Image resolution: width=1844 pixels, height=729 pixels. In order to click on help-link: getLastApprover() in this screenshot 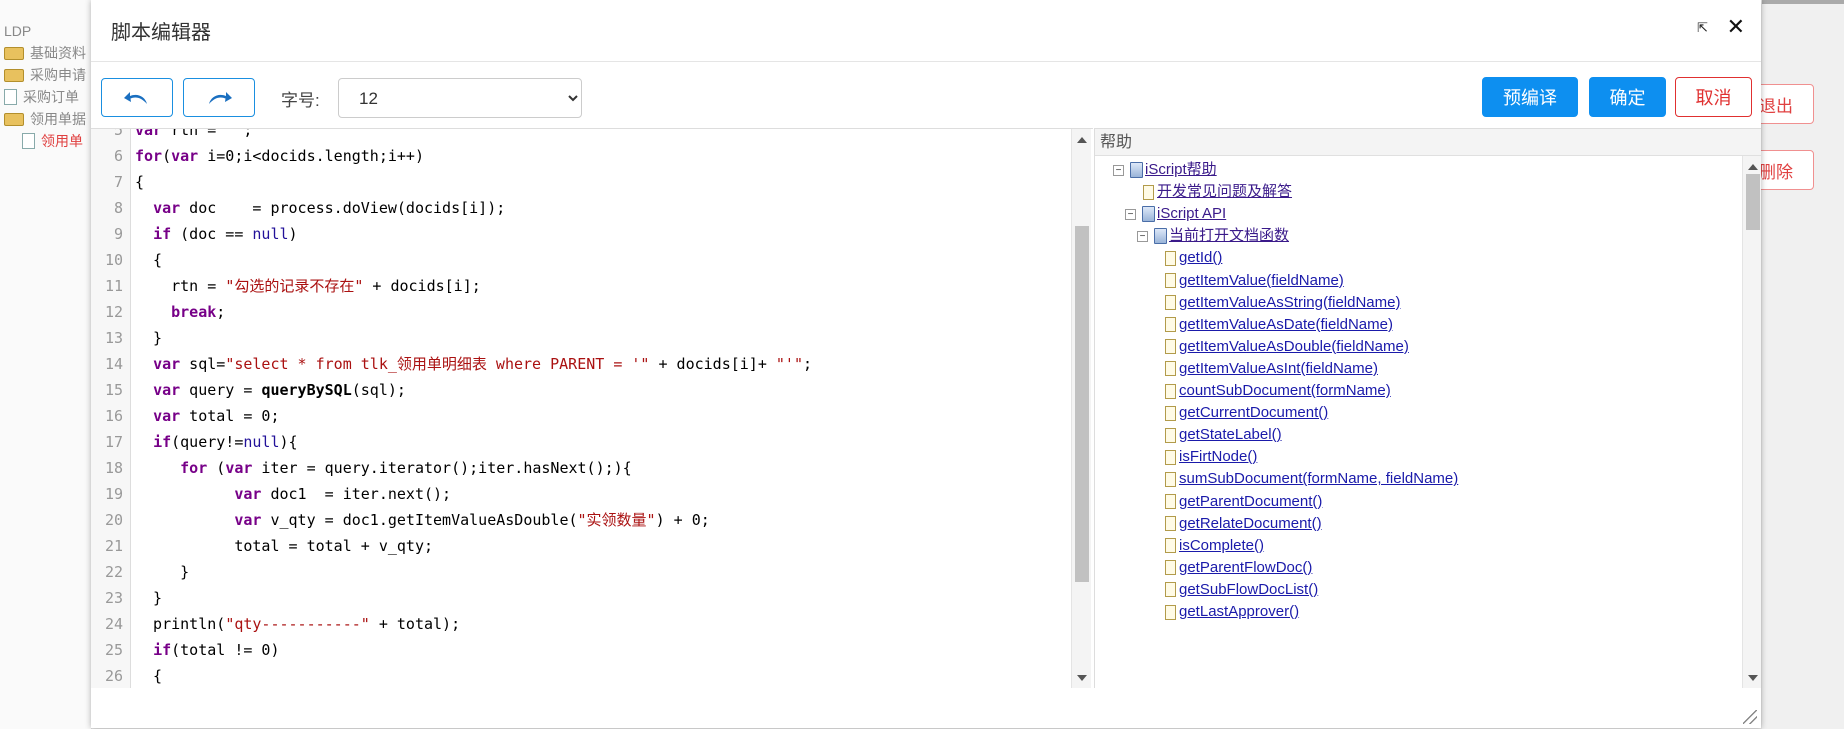, I will do `click(1239, 612)`.